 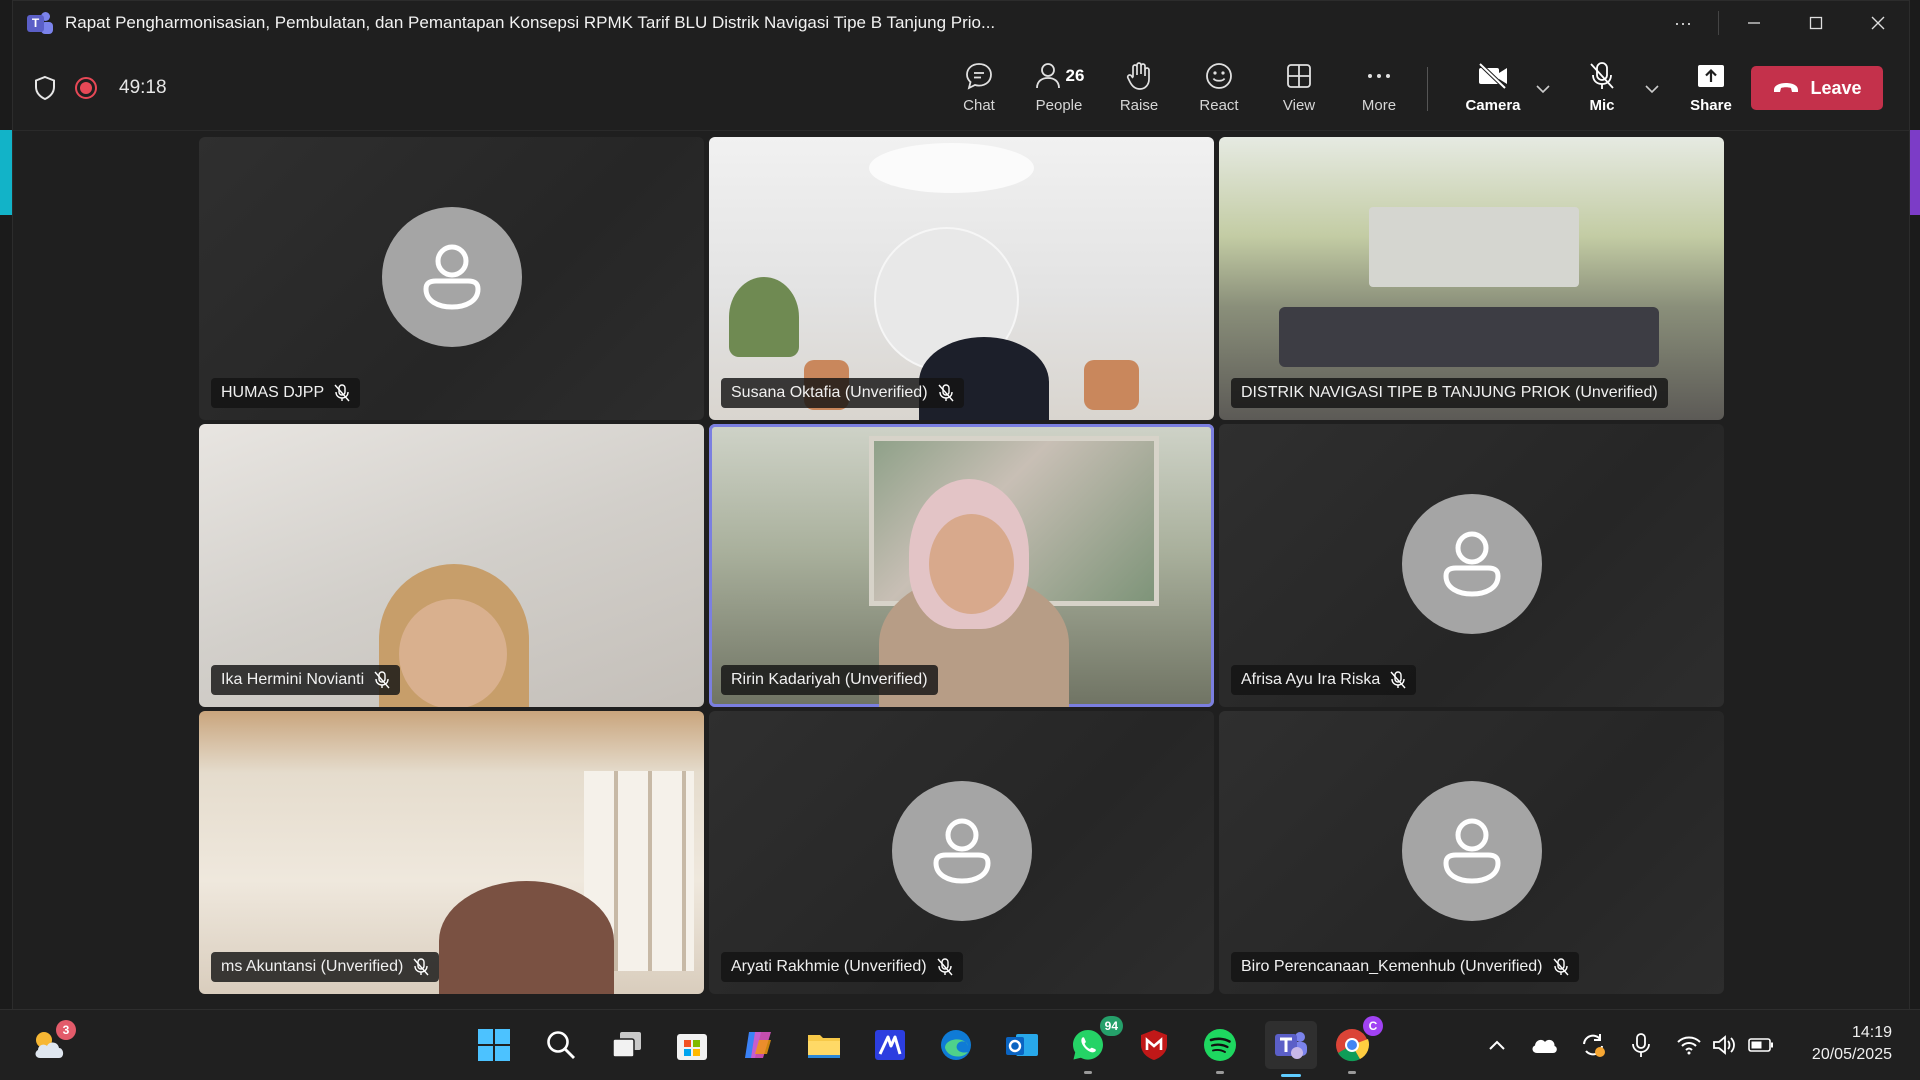 I want to click on camera-options-button, so click(x=1543, y=89).